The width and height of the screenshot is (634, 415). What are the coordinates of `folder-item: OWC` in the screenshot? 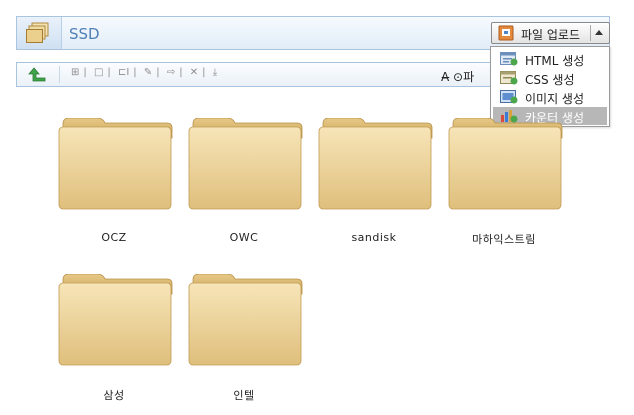 It's located at (244, 183).